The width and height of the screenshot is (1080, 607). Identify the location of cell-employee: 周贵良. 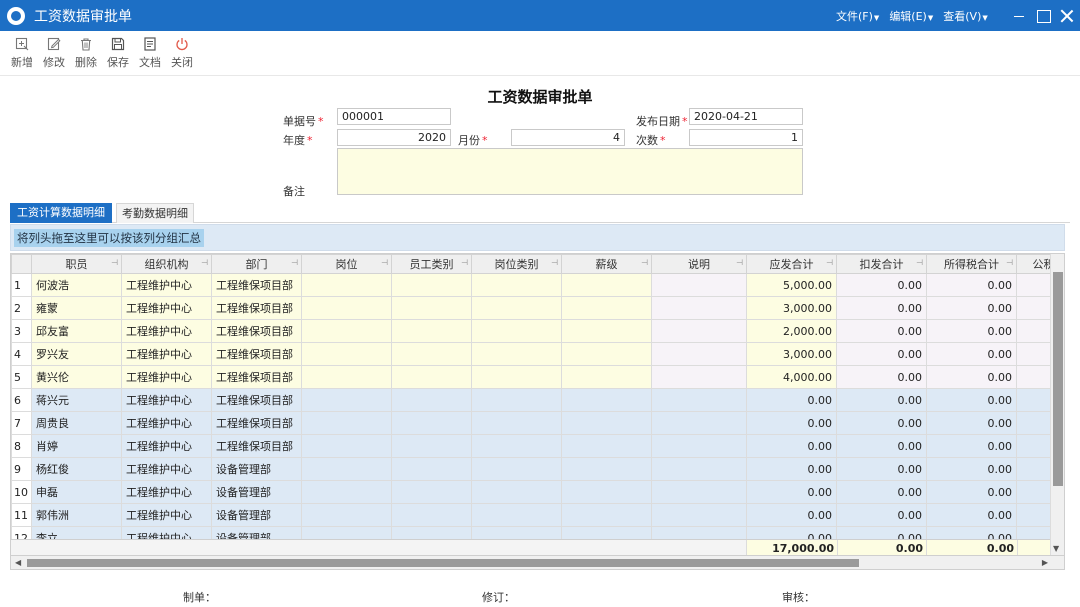
(76, 423).